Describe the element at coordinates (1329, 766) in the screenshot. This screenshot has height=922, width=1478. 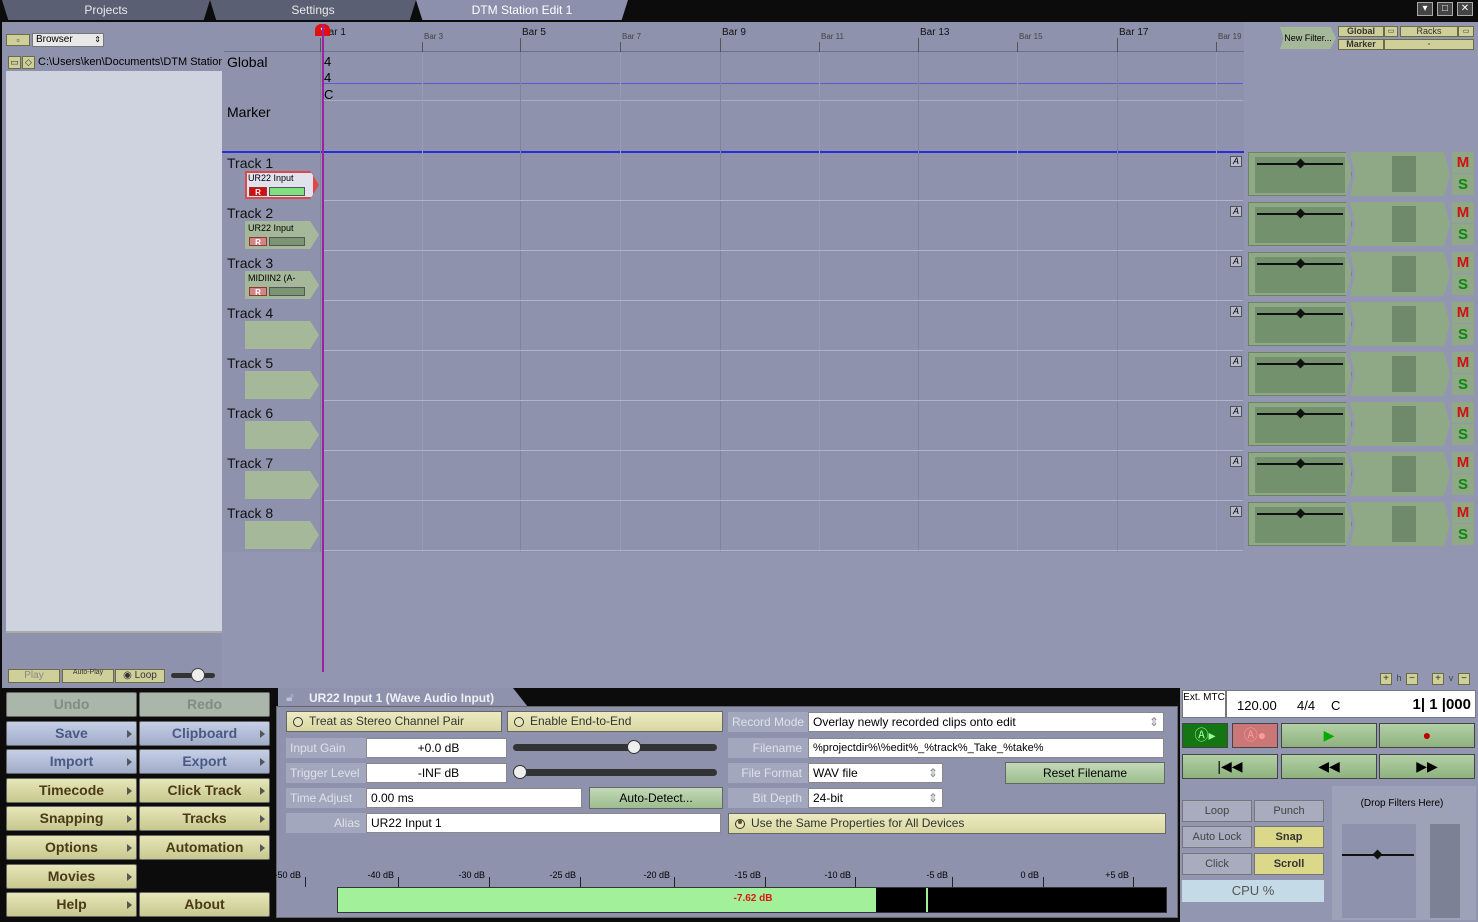
I see `rewind-icon: ◀◀` at that location.